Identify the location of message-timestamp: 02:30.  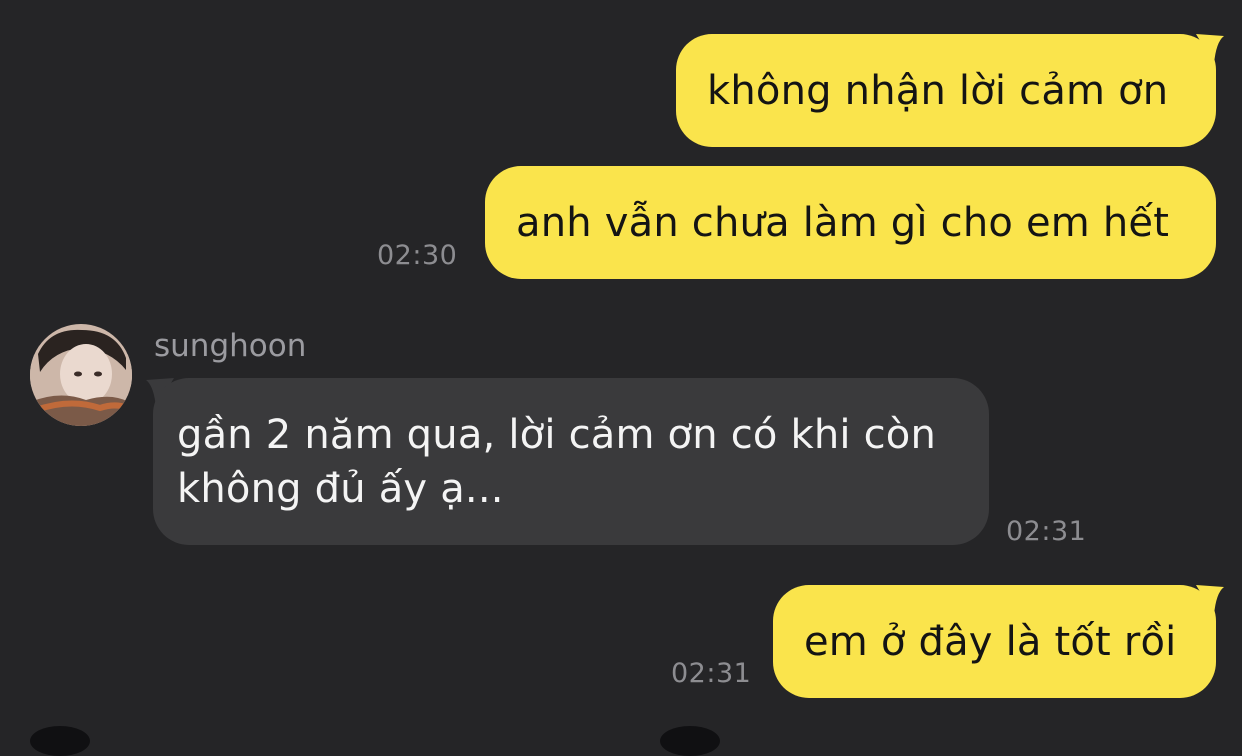
(417, 255).